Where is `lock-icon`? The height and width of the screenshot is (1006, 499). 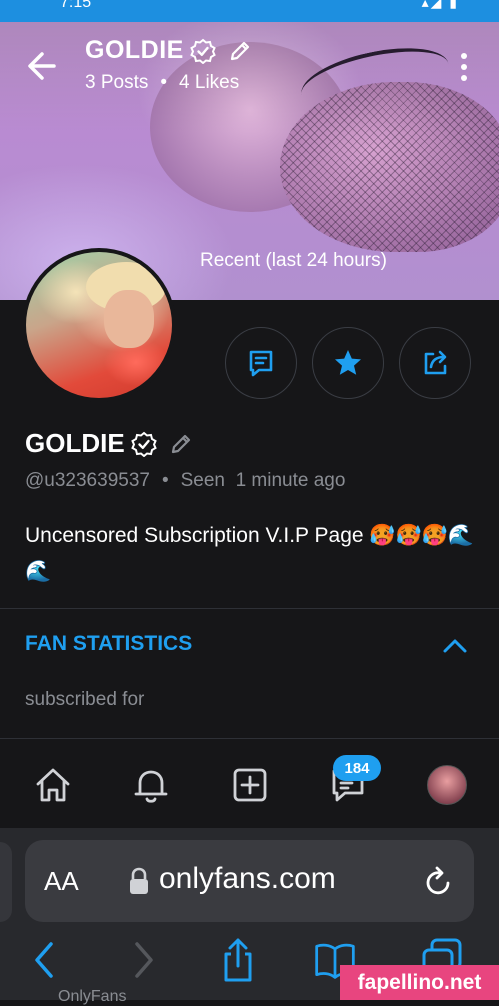
lock-icon is located at coordinates (139, 881).